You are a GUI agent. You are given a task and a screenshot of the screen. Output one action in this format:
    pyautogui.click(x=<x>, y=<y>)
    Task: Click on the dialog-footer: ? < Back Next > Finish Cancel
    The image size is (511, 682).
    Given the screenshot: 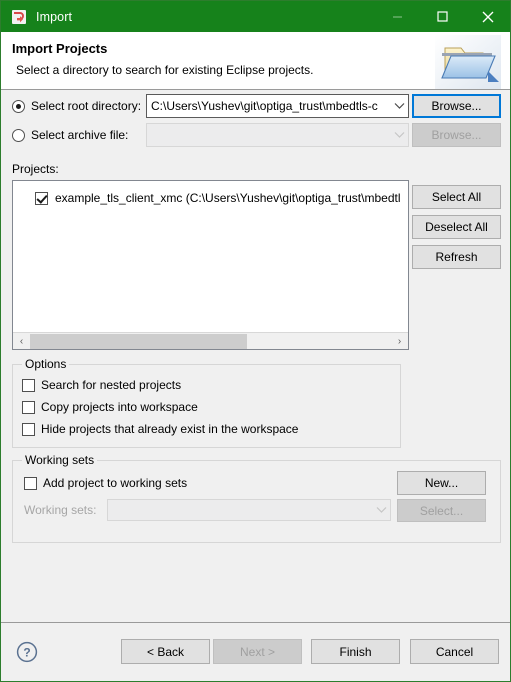 What is the action you would take?
    pyautogui.click(x=255, y=651)
    